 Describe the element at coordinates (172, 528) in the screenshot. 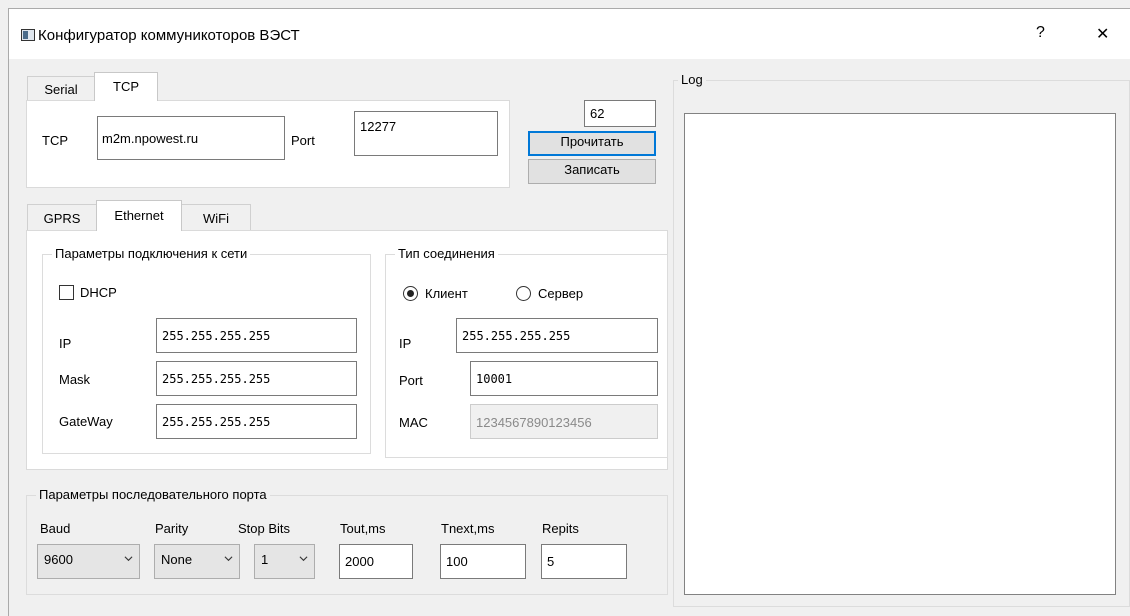

I see `parity-label: Parity` at that location.